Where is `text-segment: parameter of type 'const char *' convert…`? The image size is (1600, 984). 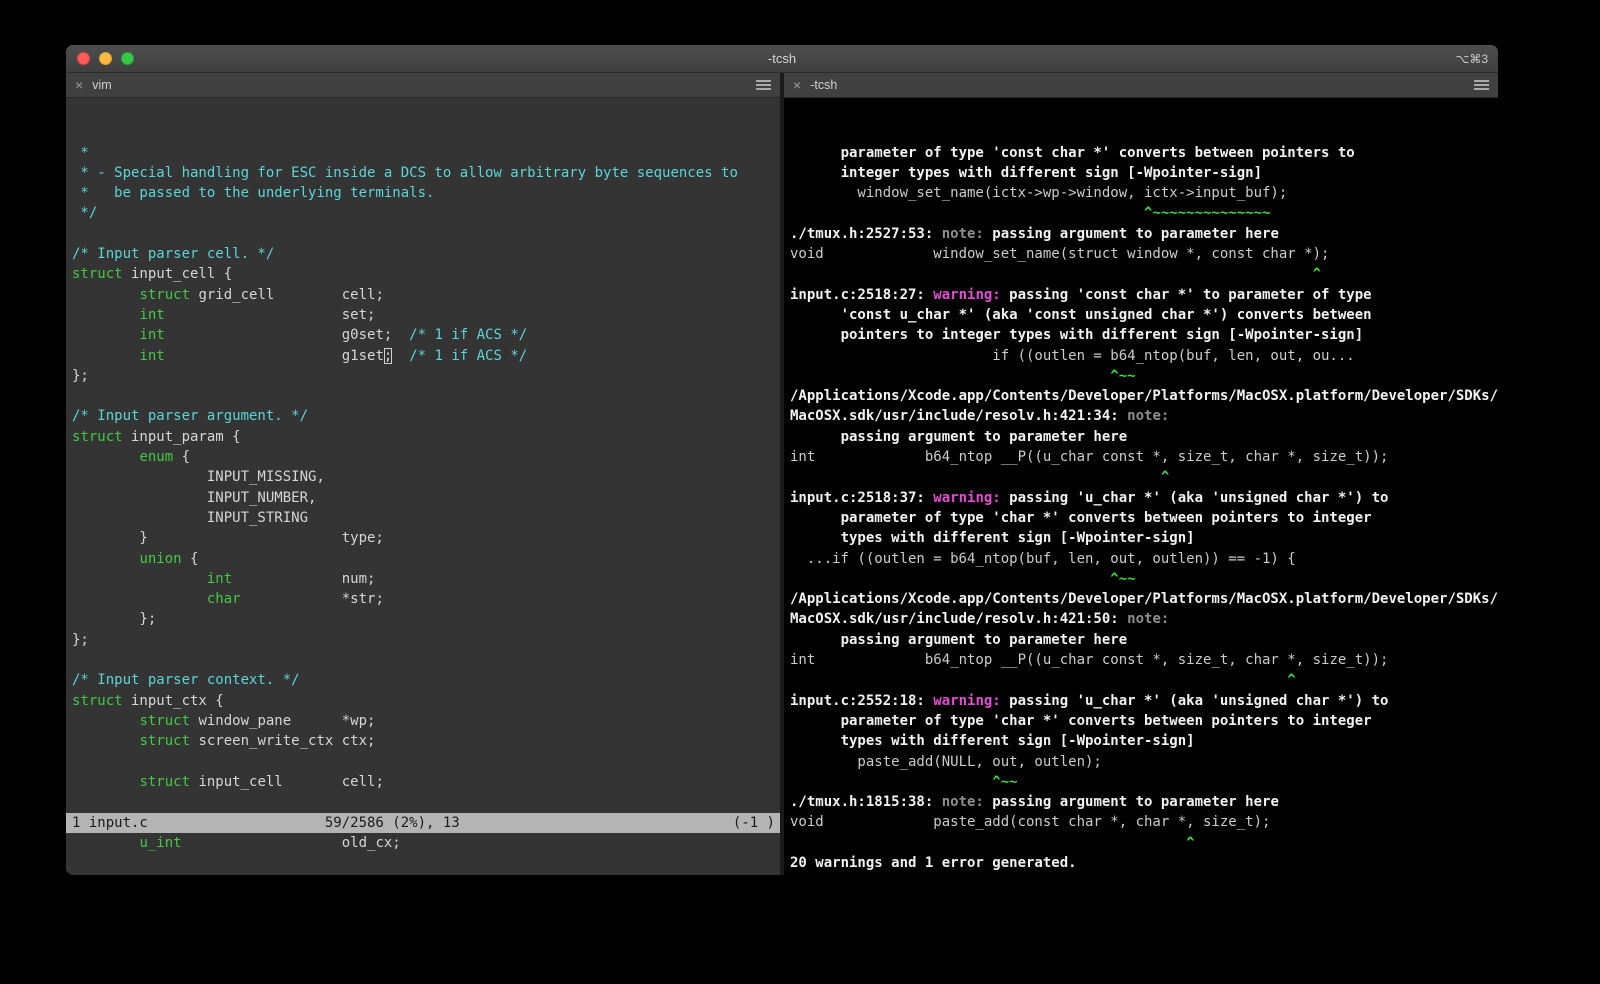 text-segment: parameter of type 'const char *' convert… is located at coordinates (1097, 152).